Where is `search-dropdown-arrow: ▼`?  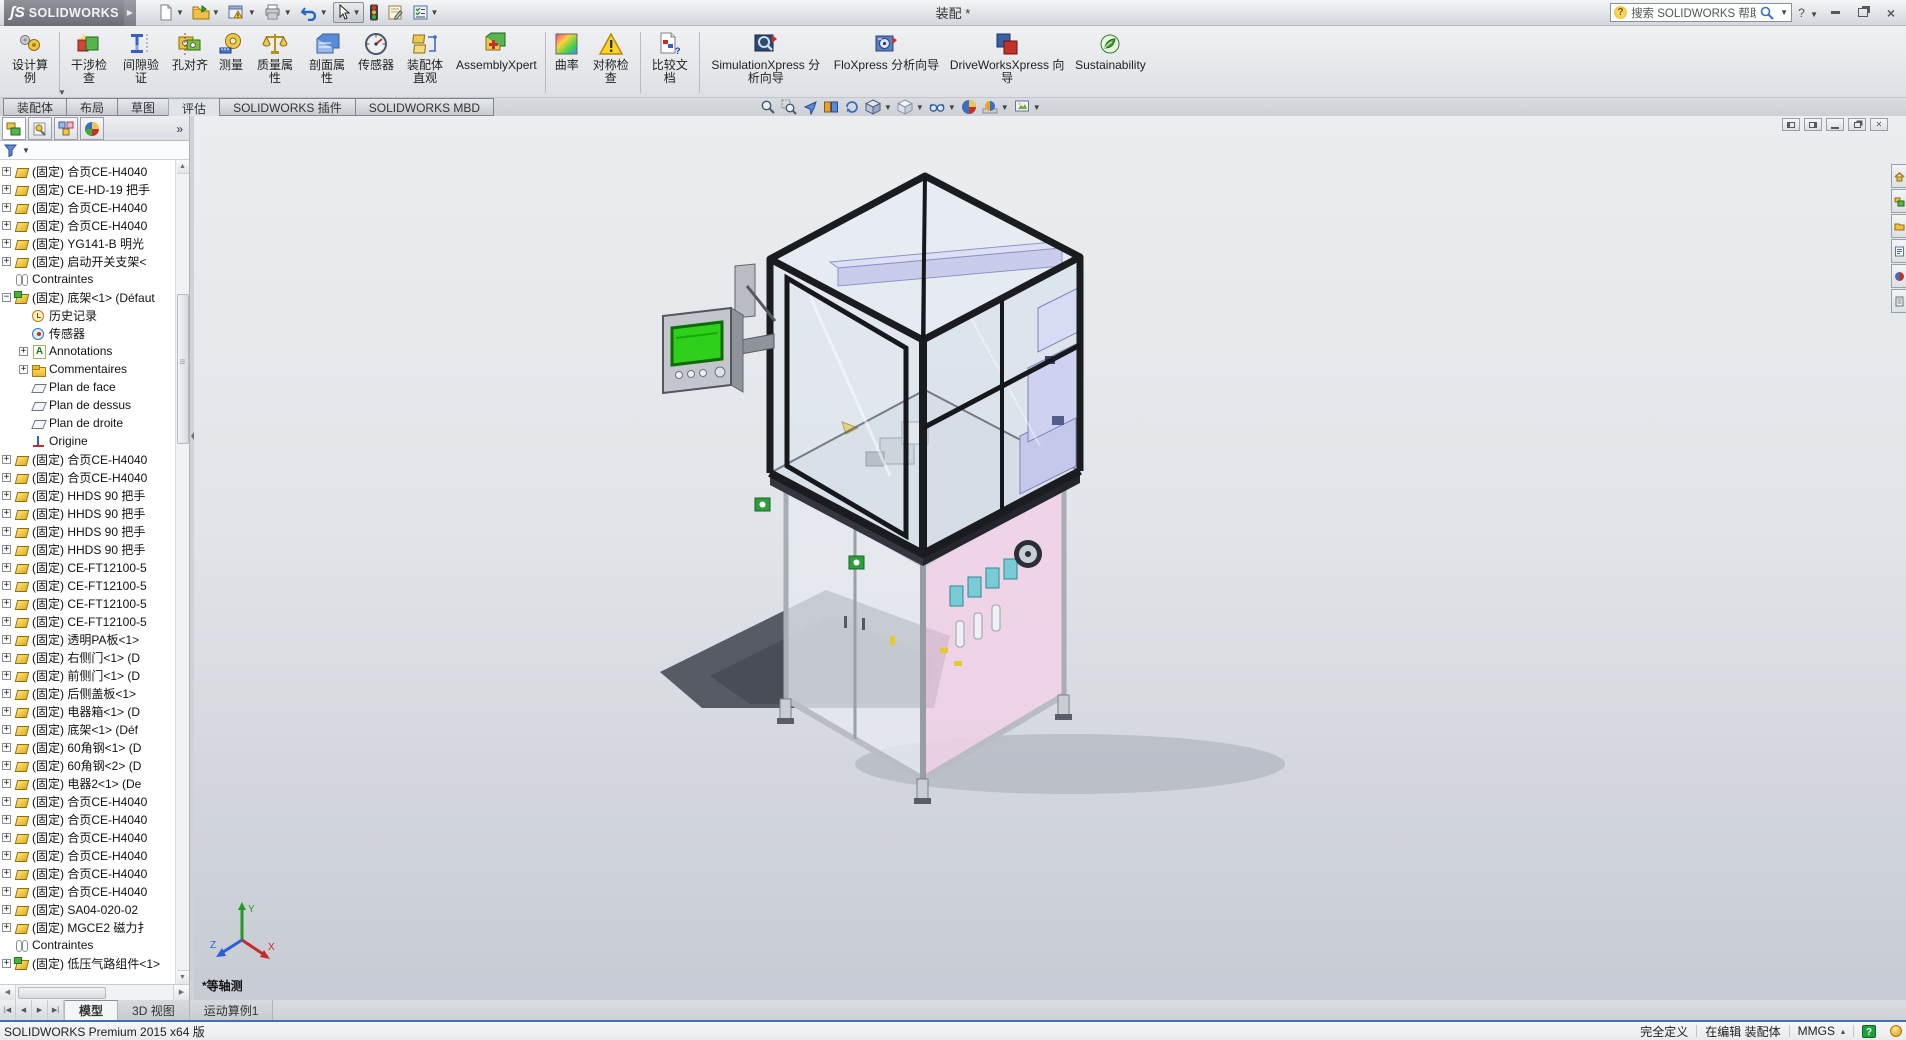
search-dropdown-arrow: ▼ is located at coordinates (1784, 12).